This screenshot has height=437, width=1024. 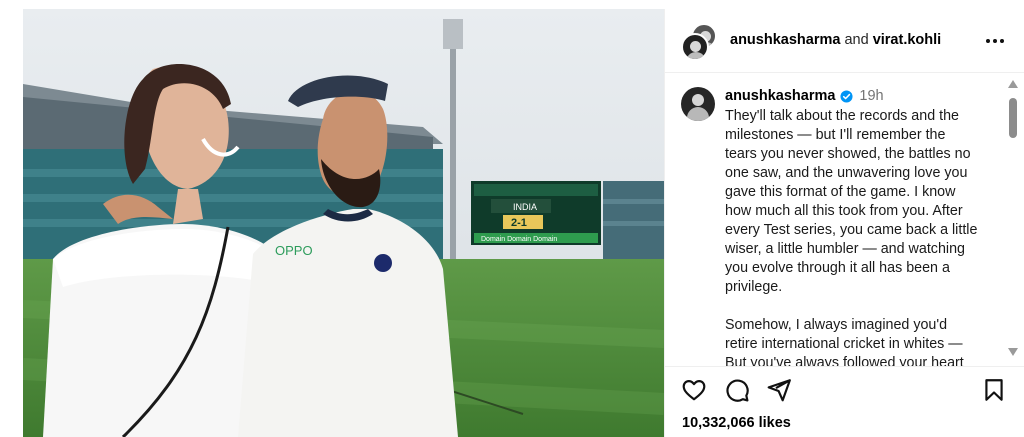 I want to click on header-username-1: anushkasharma, so click(x=785, y=40).